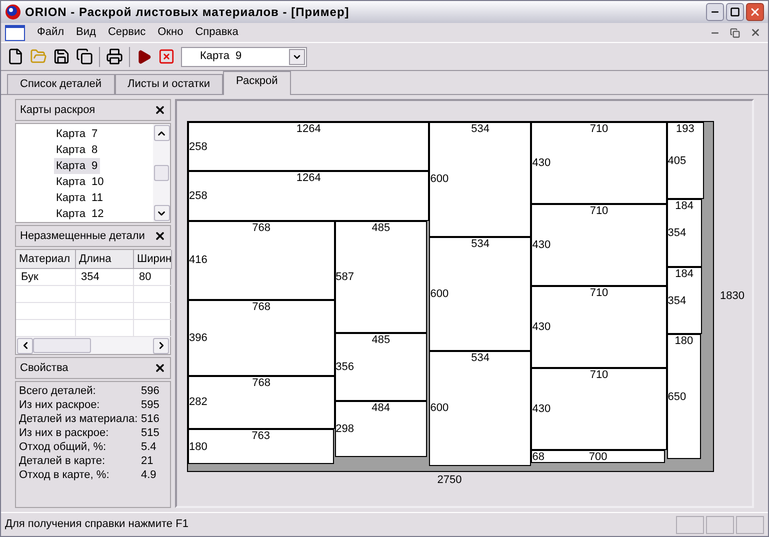  I want to click on property-value: 596, so click(150, 391).